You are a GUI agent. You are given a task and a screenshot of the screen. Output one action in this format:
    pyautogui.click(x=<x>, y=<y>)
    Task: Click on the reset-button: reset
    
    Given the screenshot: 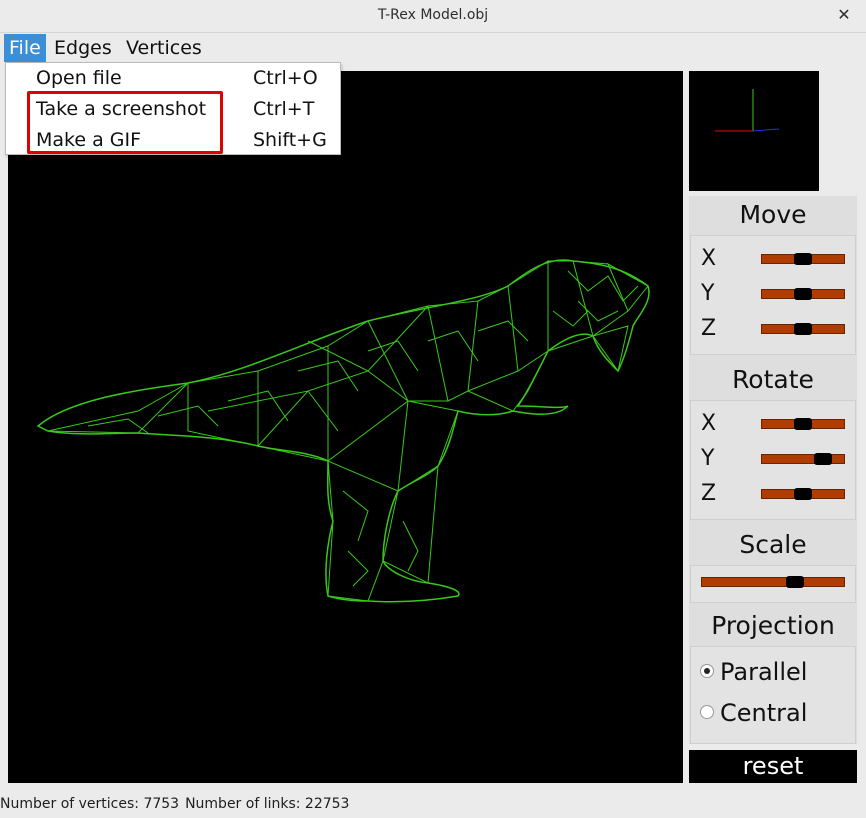 What is the action you would take?
    pyautogui.click(x=773, y=766)
    